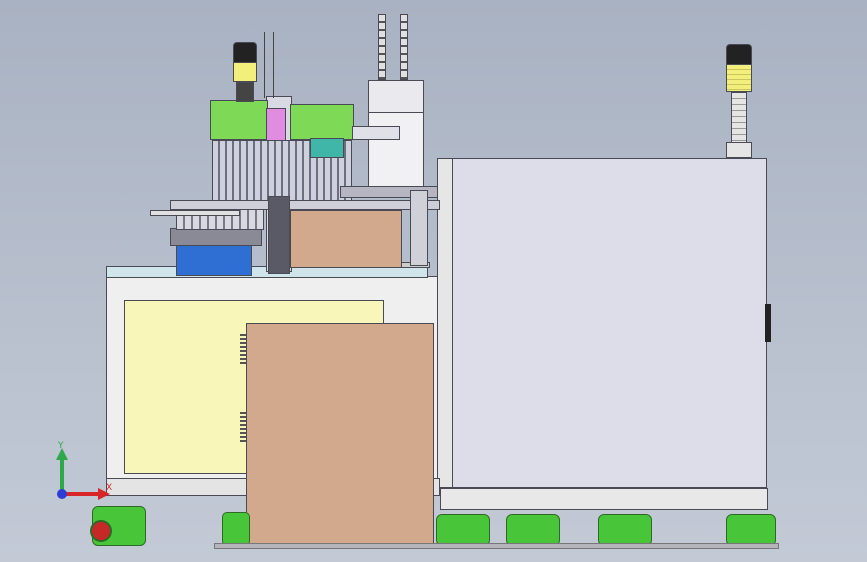  I want to click on teal-cylinder, so click(327, 148).